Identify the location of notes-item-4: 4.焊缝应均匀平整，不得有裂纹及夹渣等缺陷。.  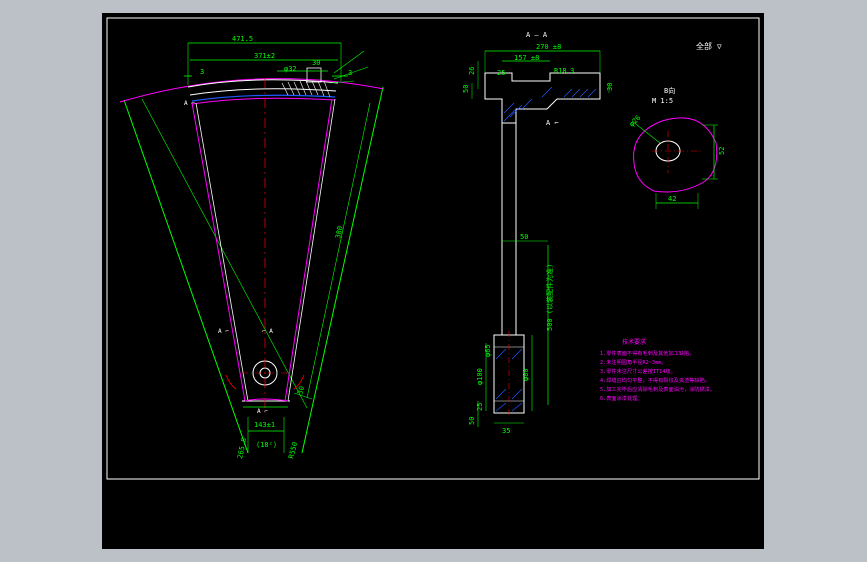
(655, 380).